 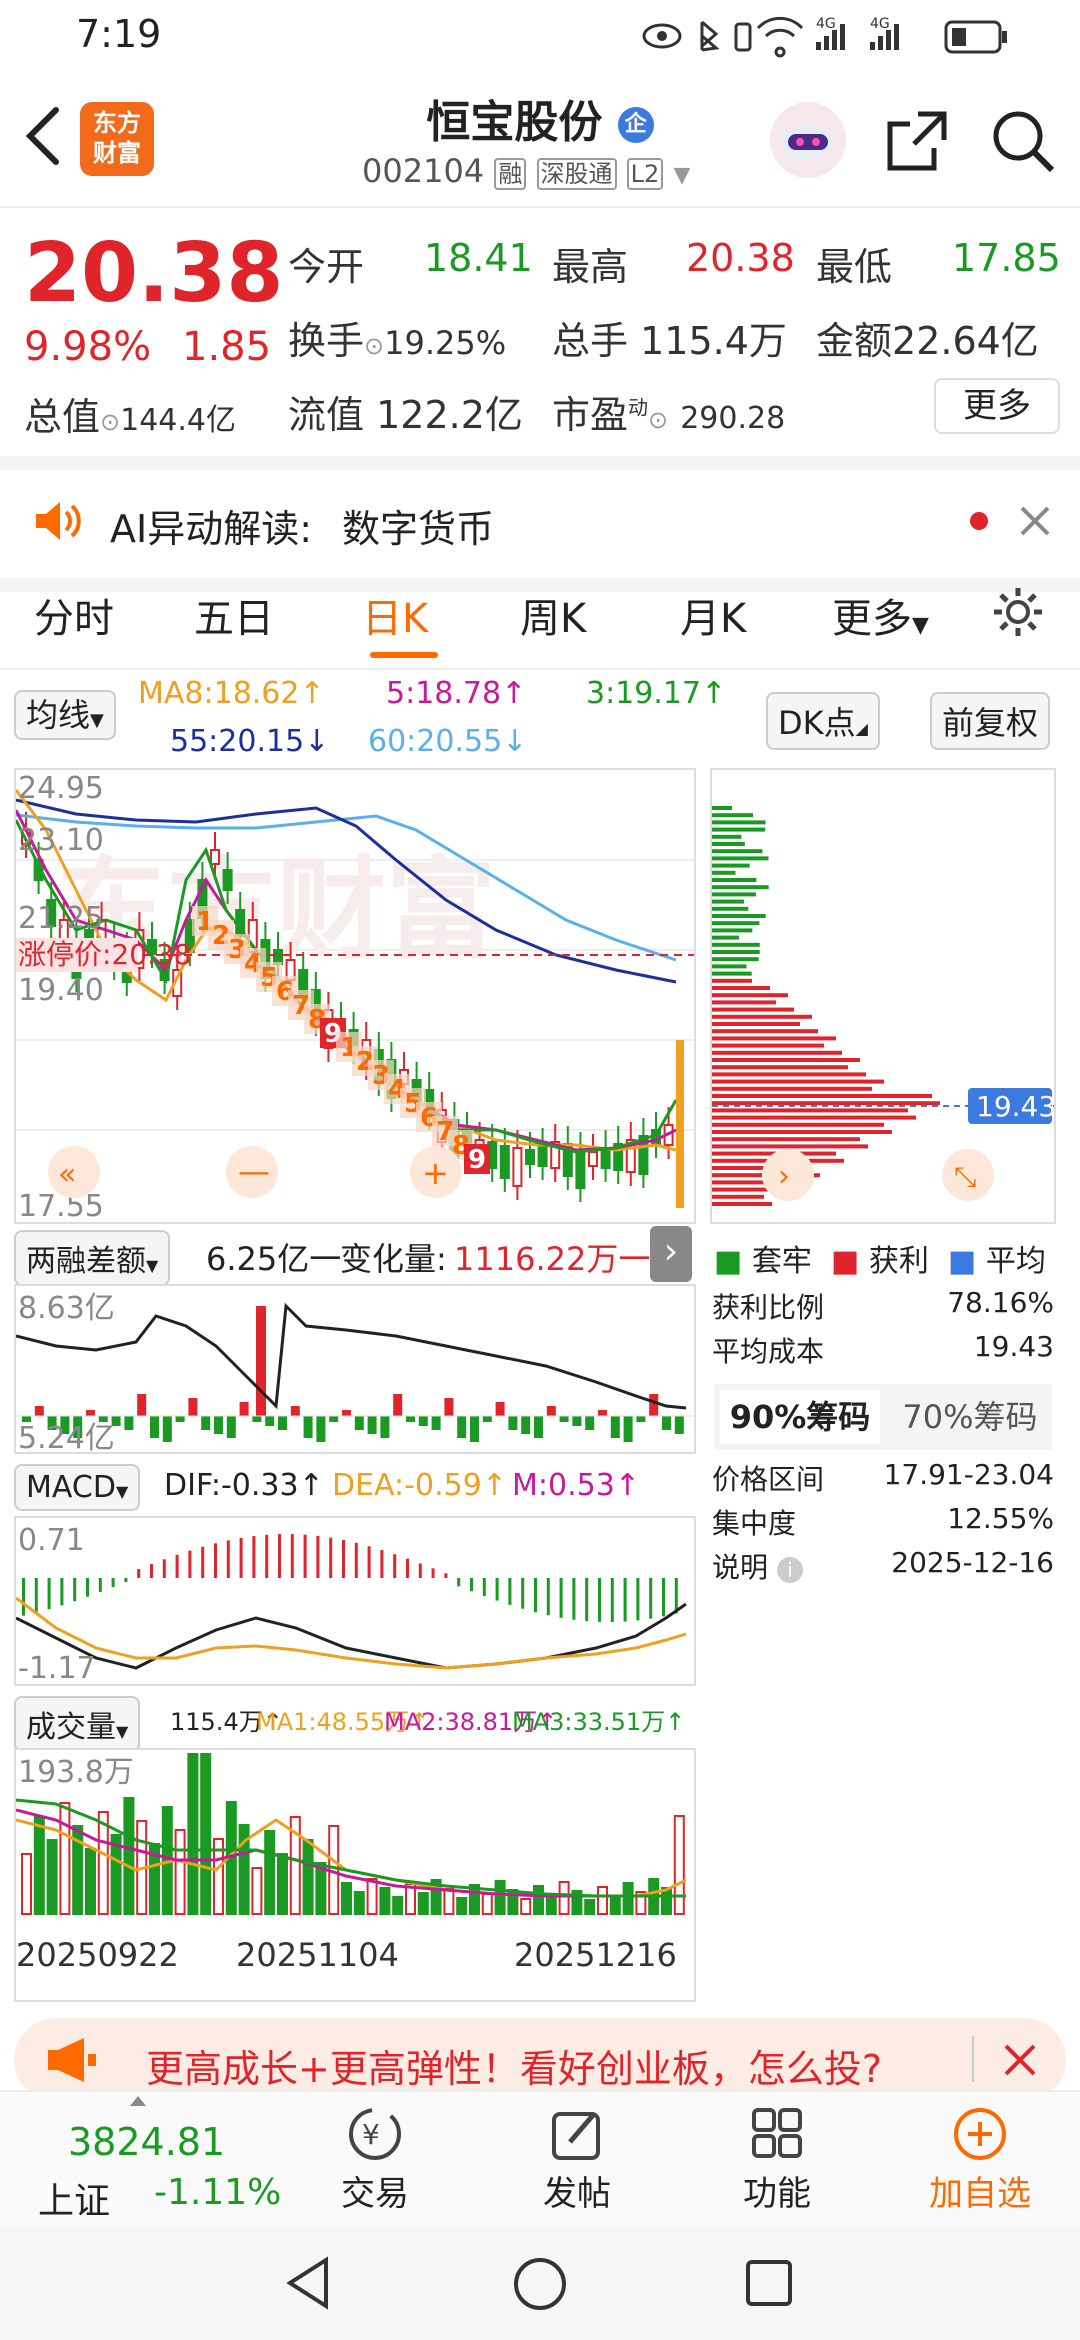 I want to click on macd-chart: 0.71 -1.17, so click(x=355, y=1601).